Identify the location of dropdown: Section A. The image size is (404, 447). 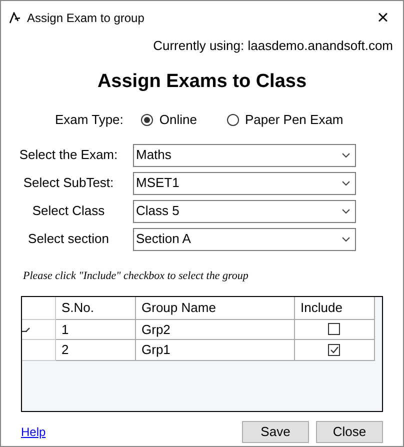
(244, 239).